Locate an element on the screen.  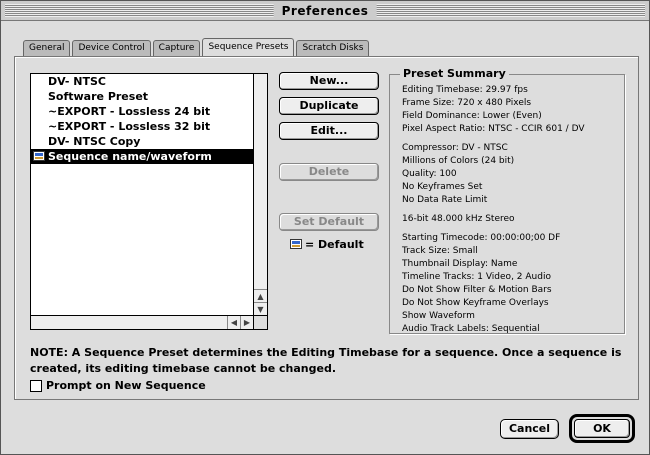
summary-line: No Data Rate Limit is located at coordinates (445, 200).